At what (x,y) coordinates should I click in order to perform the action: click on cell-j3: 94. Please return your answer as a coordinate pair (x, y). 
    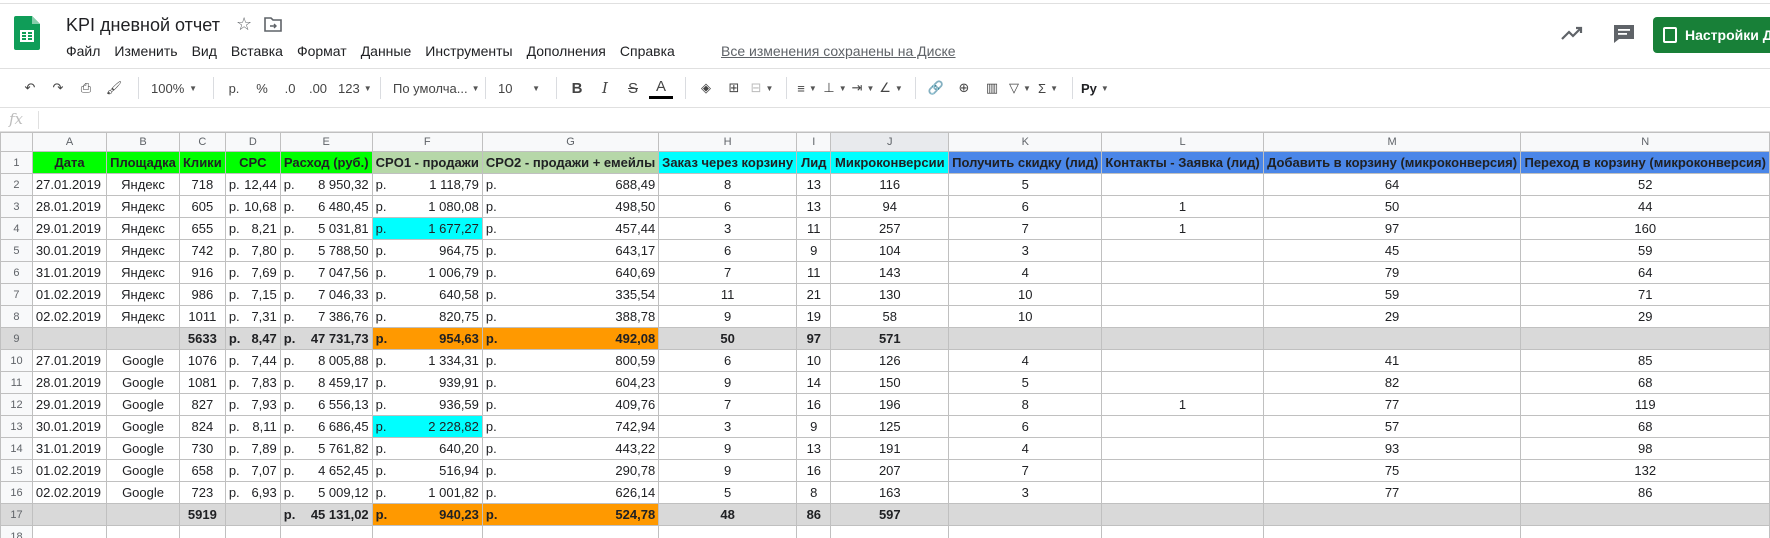
    Looking at the image, I should click on (890, 206).